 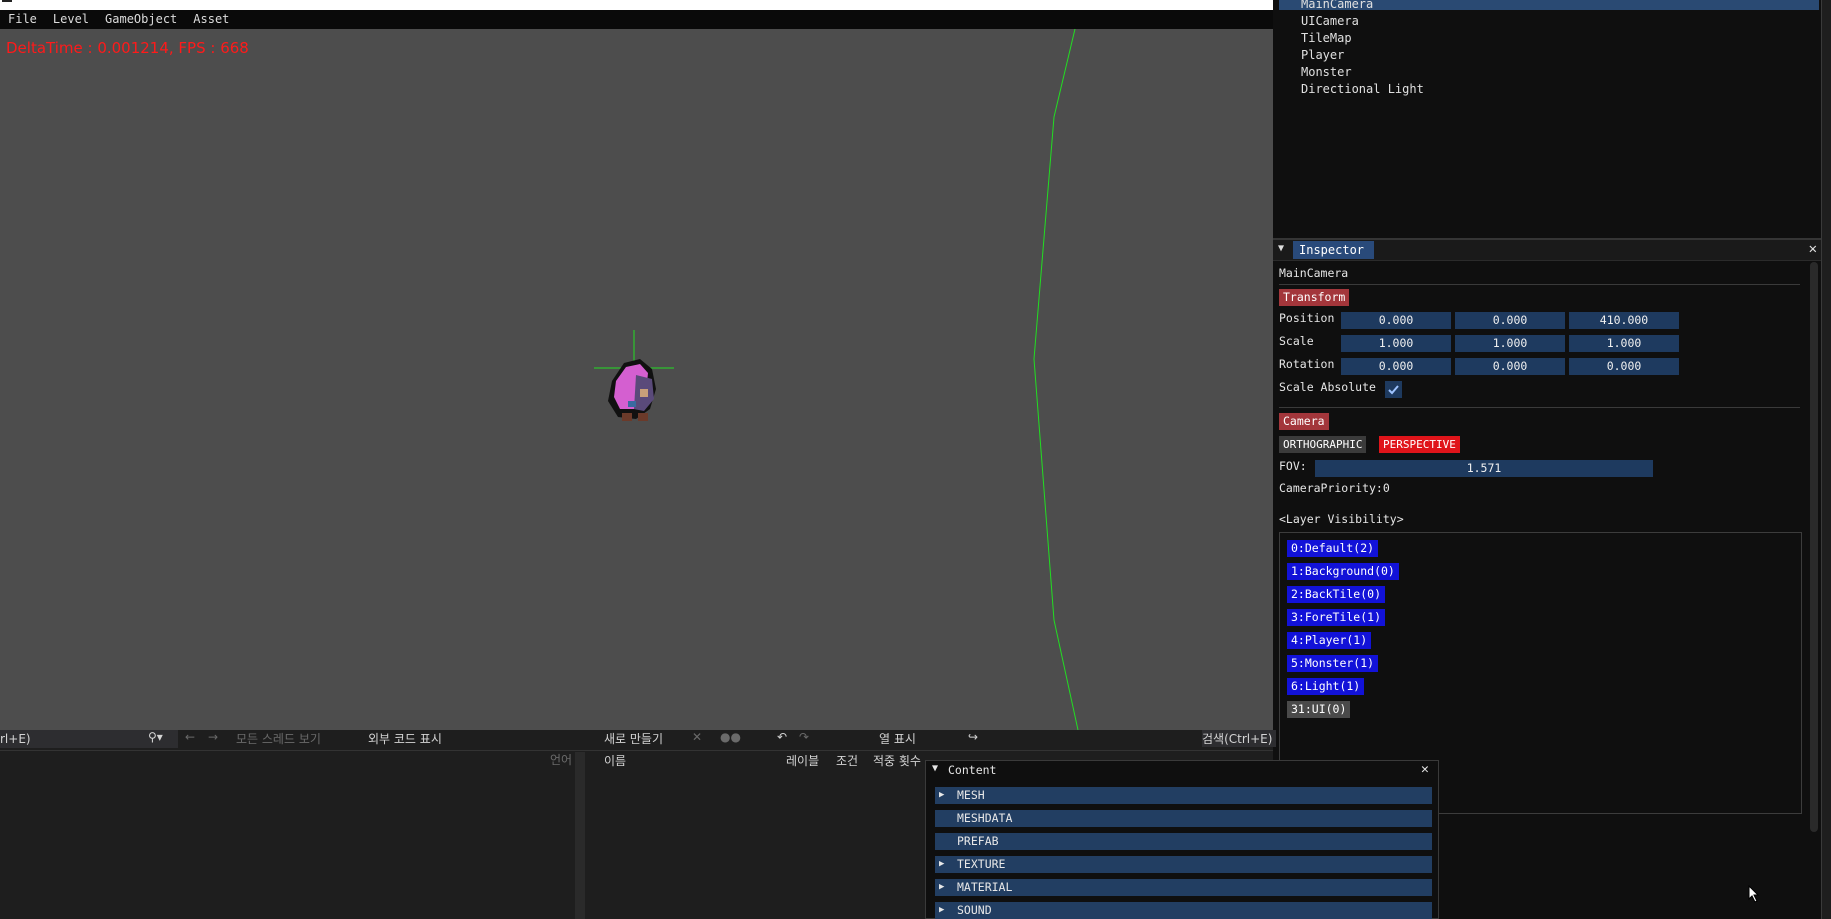 What do you see at coordinates (580, 835) in the screenshot?
I see `call-stack-scrollbar` at bounding box center [580, 835].